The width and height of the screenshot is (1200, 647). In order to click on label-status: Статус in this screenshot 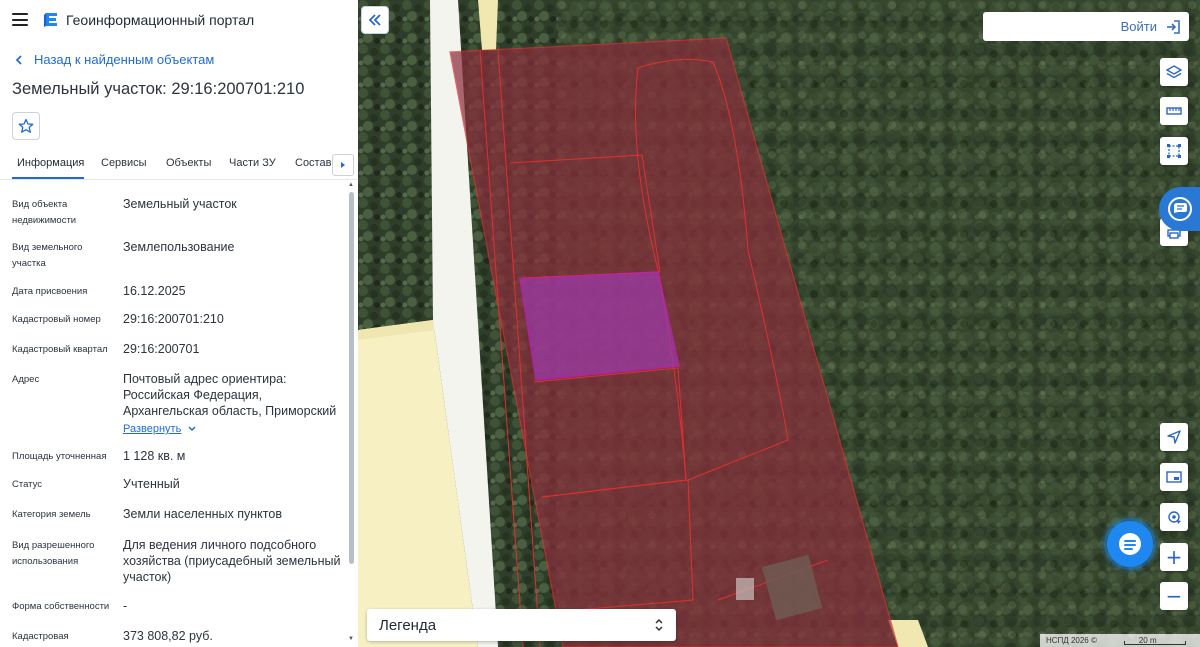, I will do `click(27, 484)`.